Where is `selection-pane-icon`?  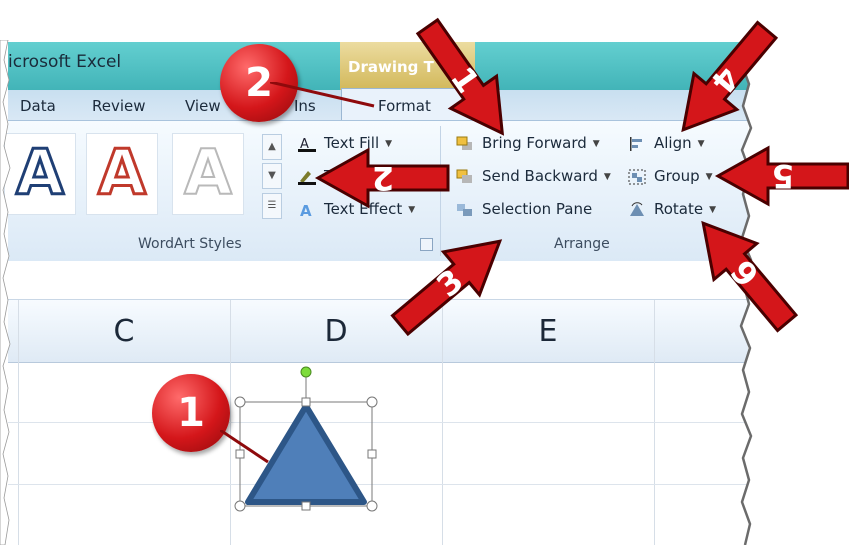
selection-pane-icon is located at coordinates (464, 209).